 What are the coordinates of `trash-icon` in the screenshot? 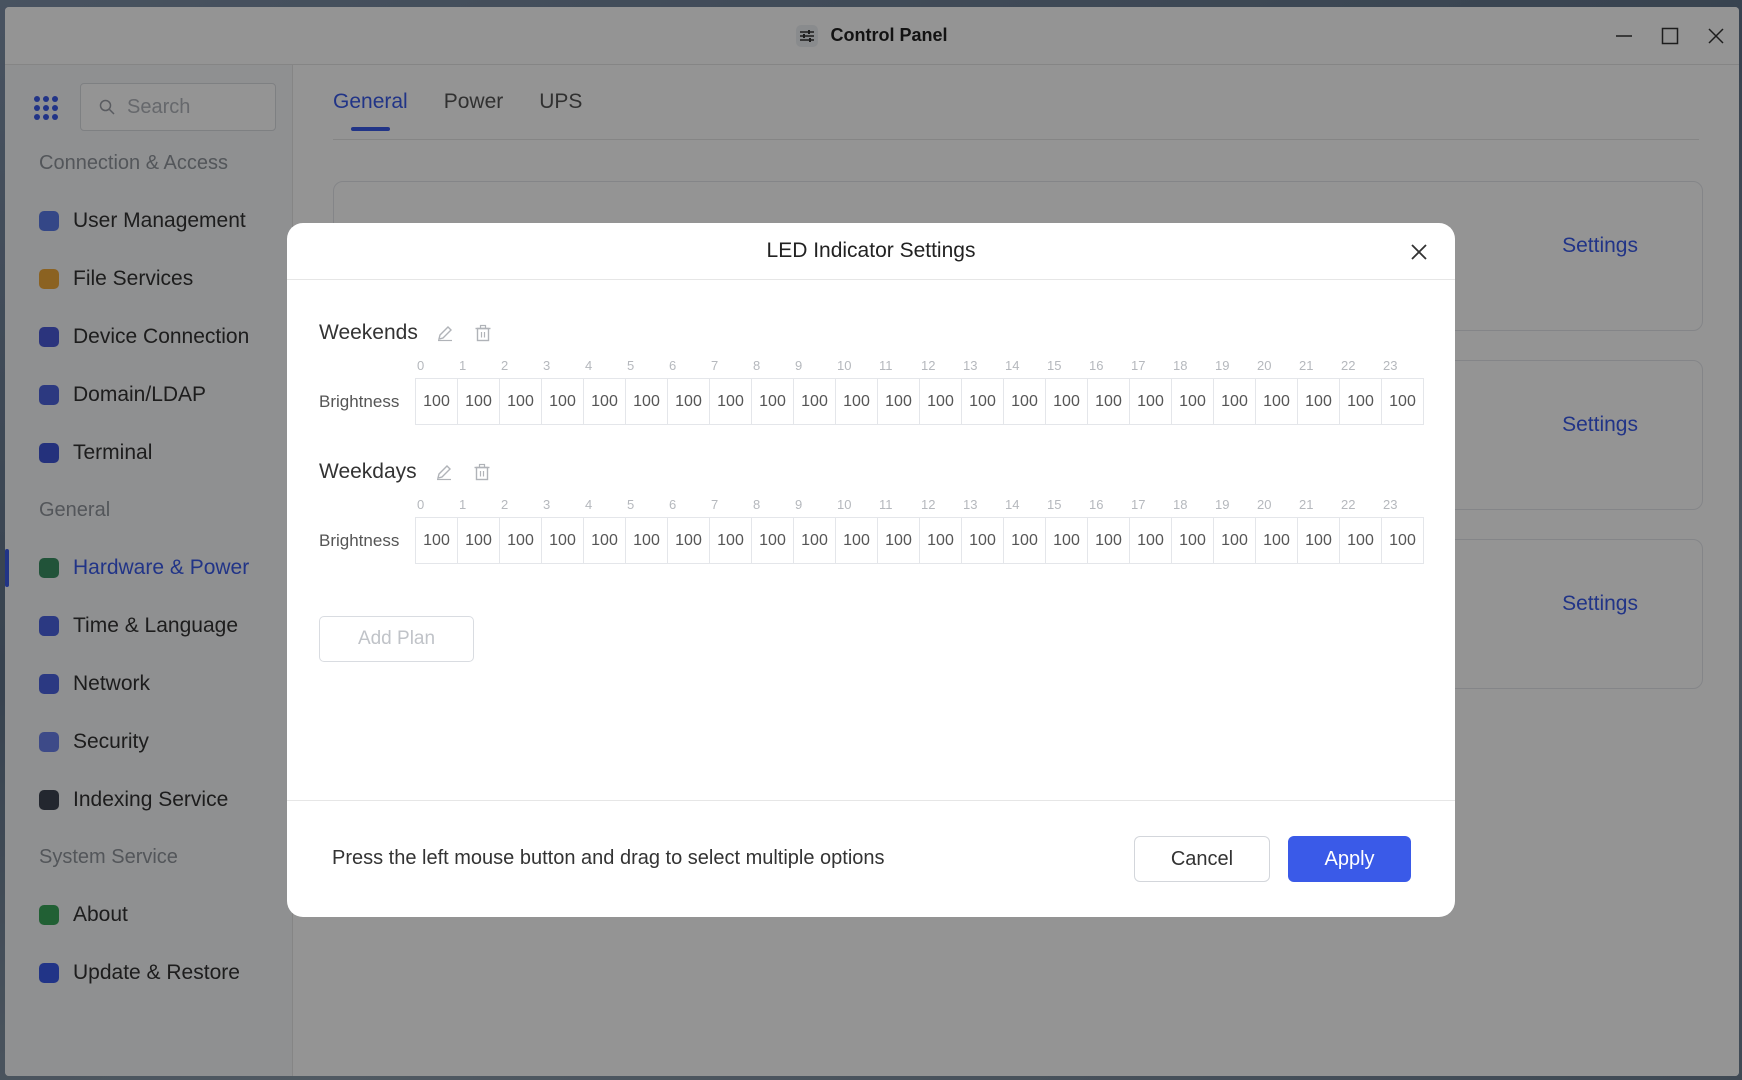 It's located at (483, 333).